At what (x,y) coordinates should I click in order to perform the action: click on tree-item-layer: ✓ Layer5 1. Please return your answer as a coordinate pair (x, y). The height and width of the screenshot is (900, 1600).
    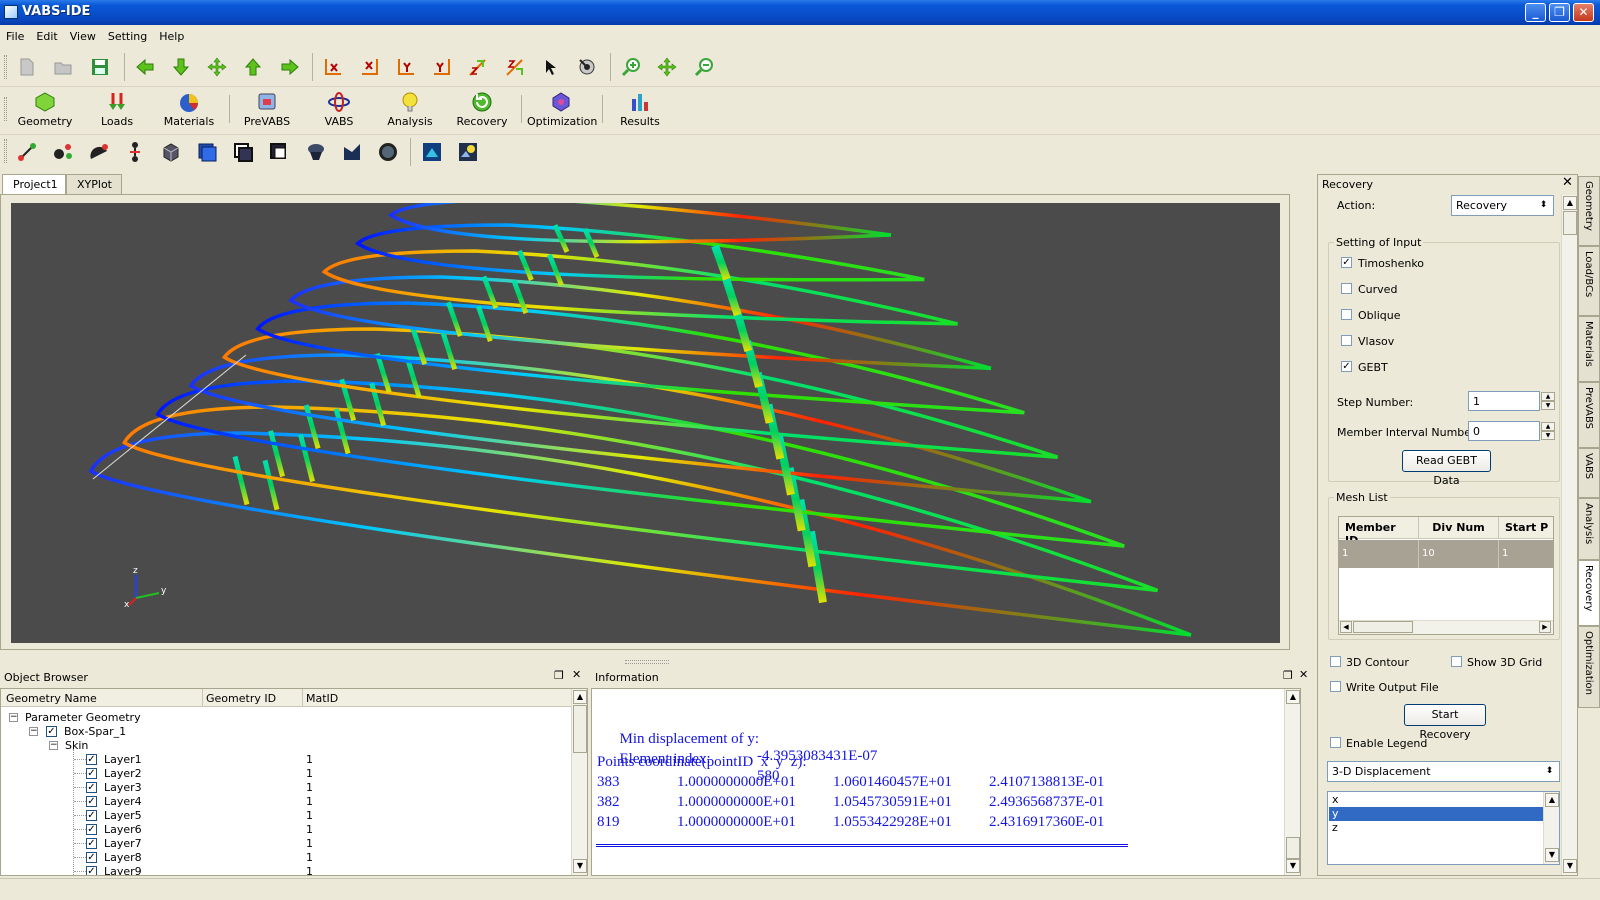
    Looking at the image, I should click on (278, 816).